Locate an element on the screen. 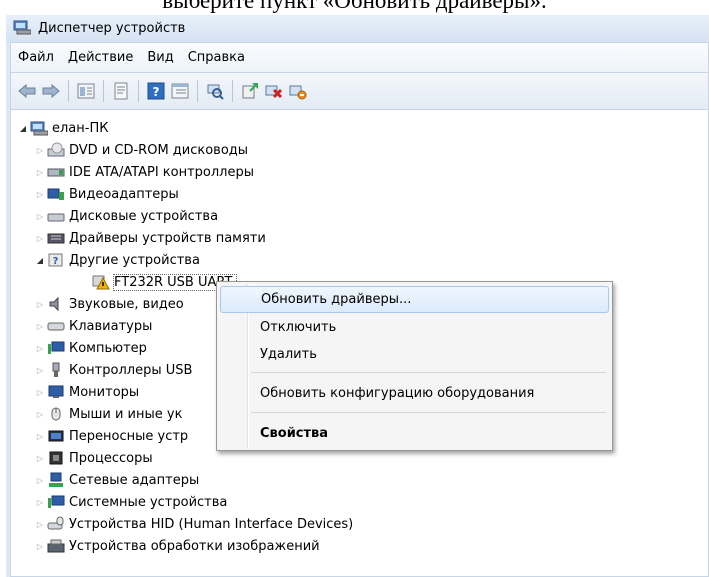 This screenshot has height=577, width=709. tree-item-imaging: ▷ Устройства обработки изображений is located at coordinates (177, 546).